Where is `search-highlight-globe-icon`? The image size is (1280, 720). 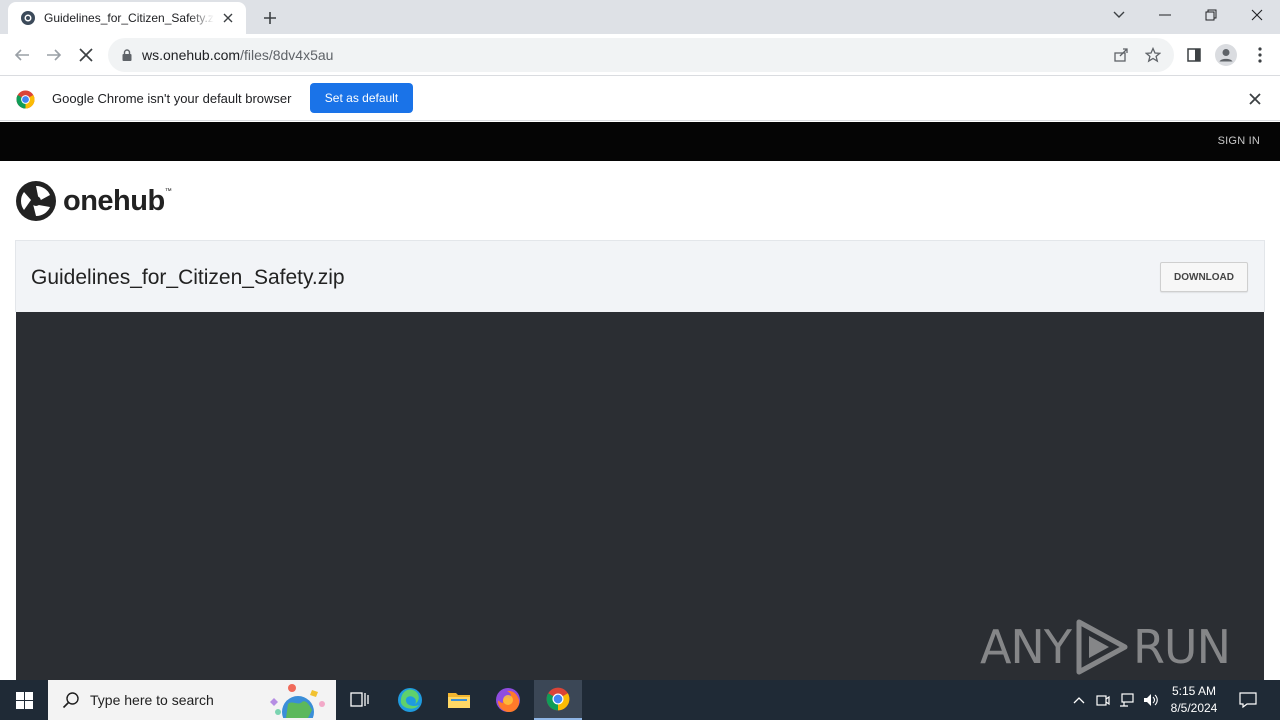
search-highlight-globe-icon is located at coordinates (297, 701).